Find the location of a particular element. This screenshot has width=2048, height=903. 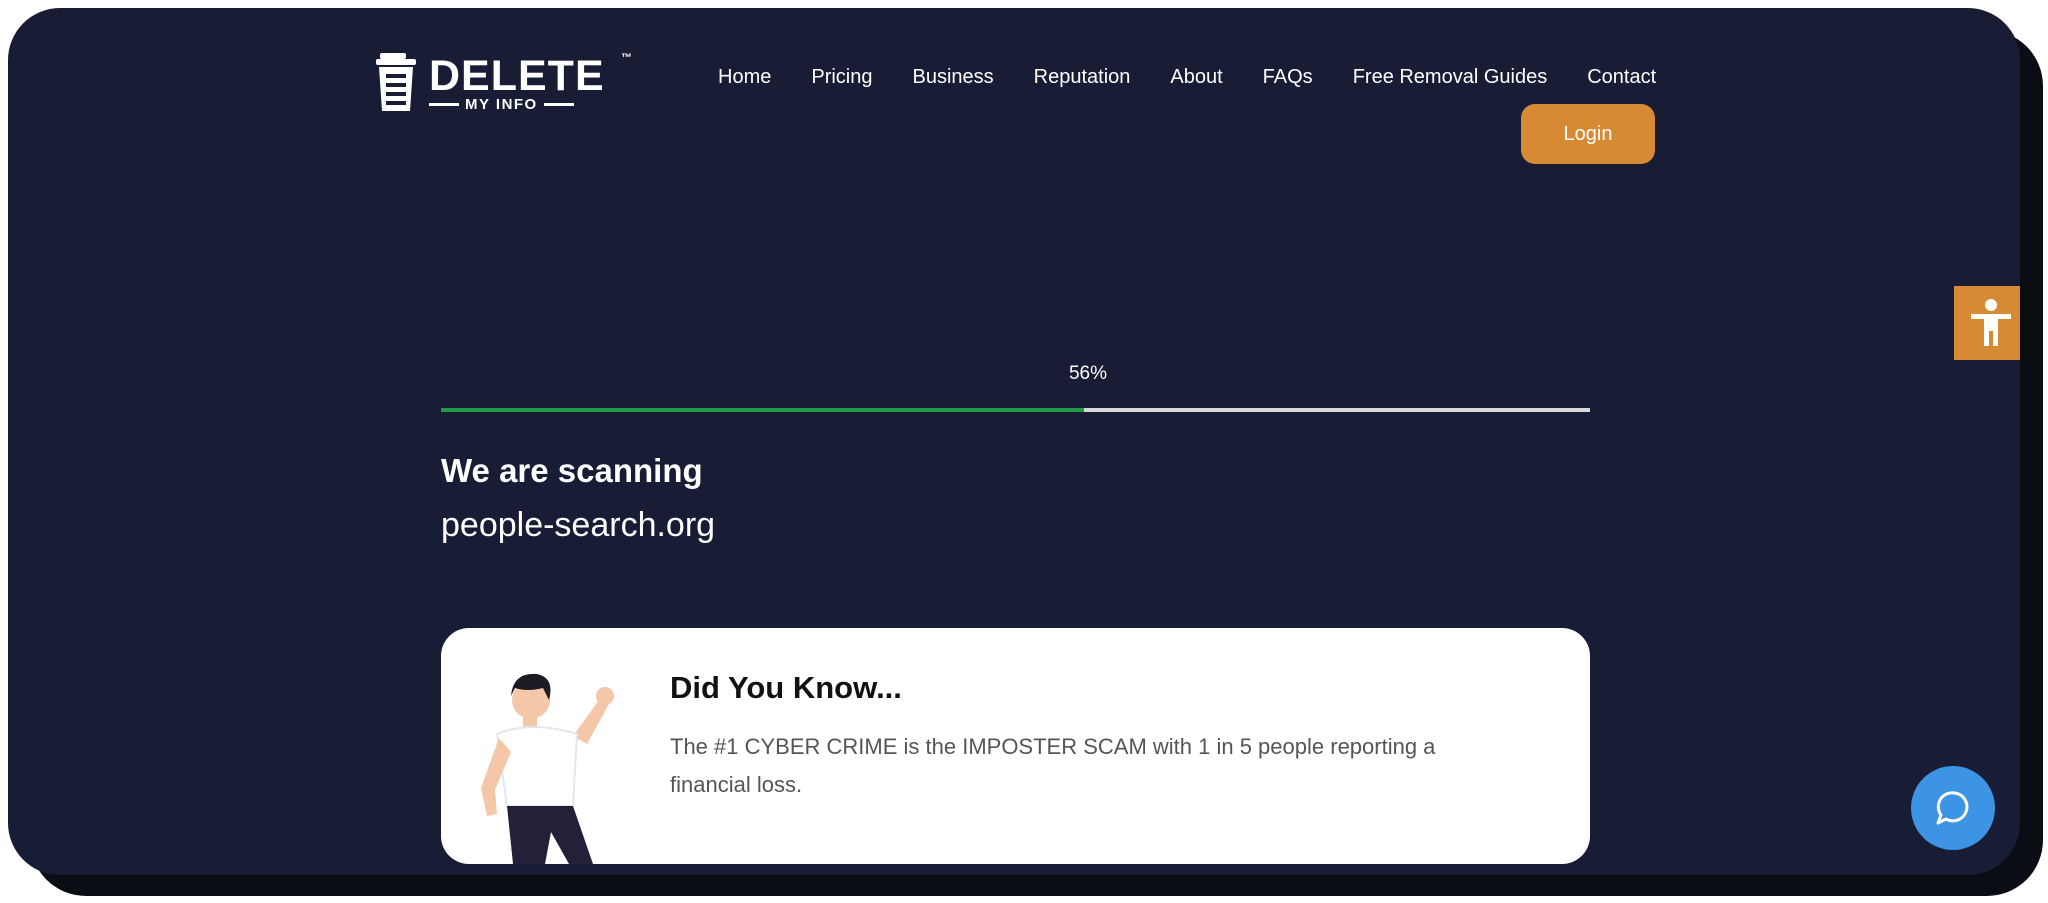

progress-percentage: 56% is located at coordinates (1088, 373).